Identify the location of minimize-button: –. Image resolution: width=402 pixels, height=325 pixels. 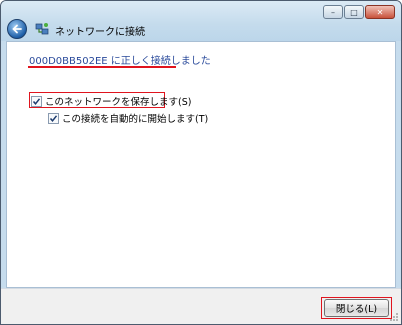
(333, 12).